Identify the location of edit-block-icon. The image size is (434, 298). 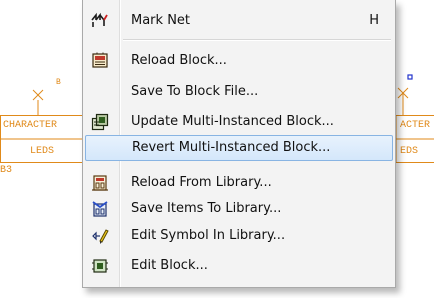
(100, 266).